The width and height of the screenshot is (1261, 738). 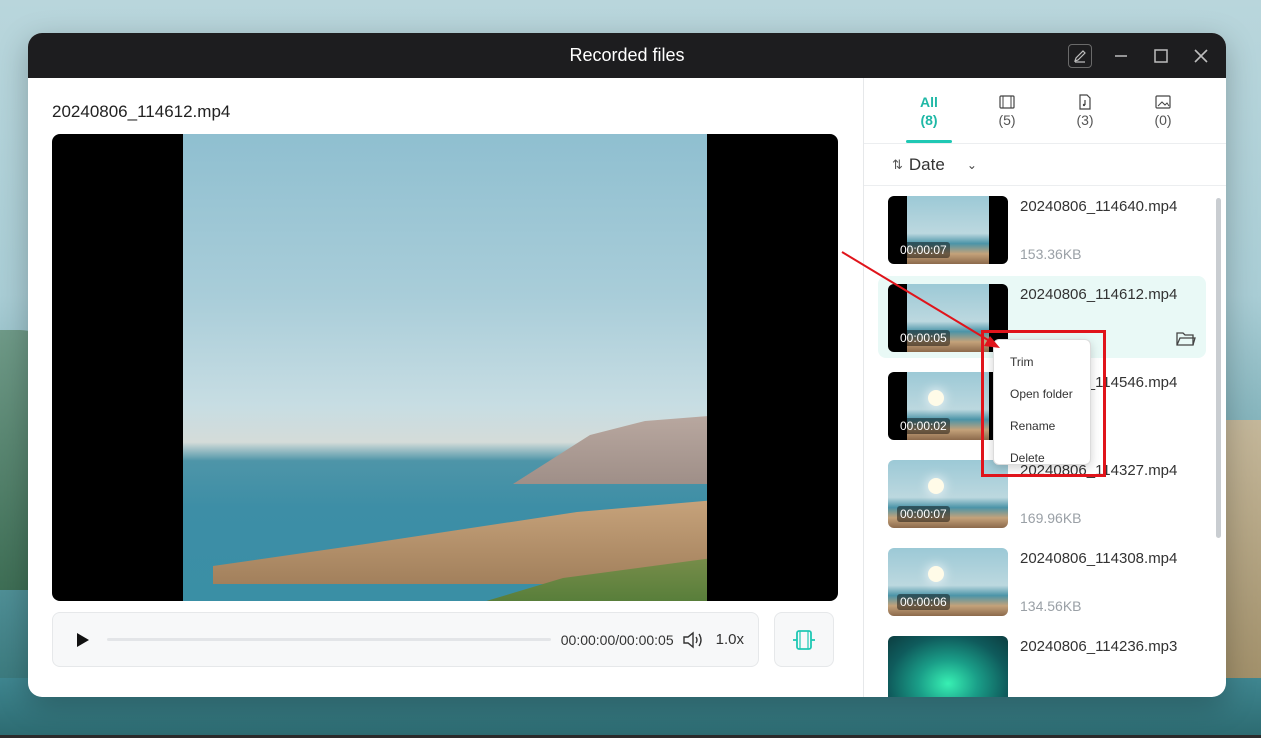 I want to click on file-size: 134.56KB, so click(x=1051, y=606).